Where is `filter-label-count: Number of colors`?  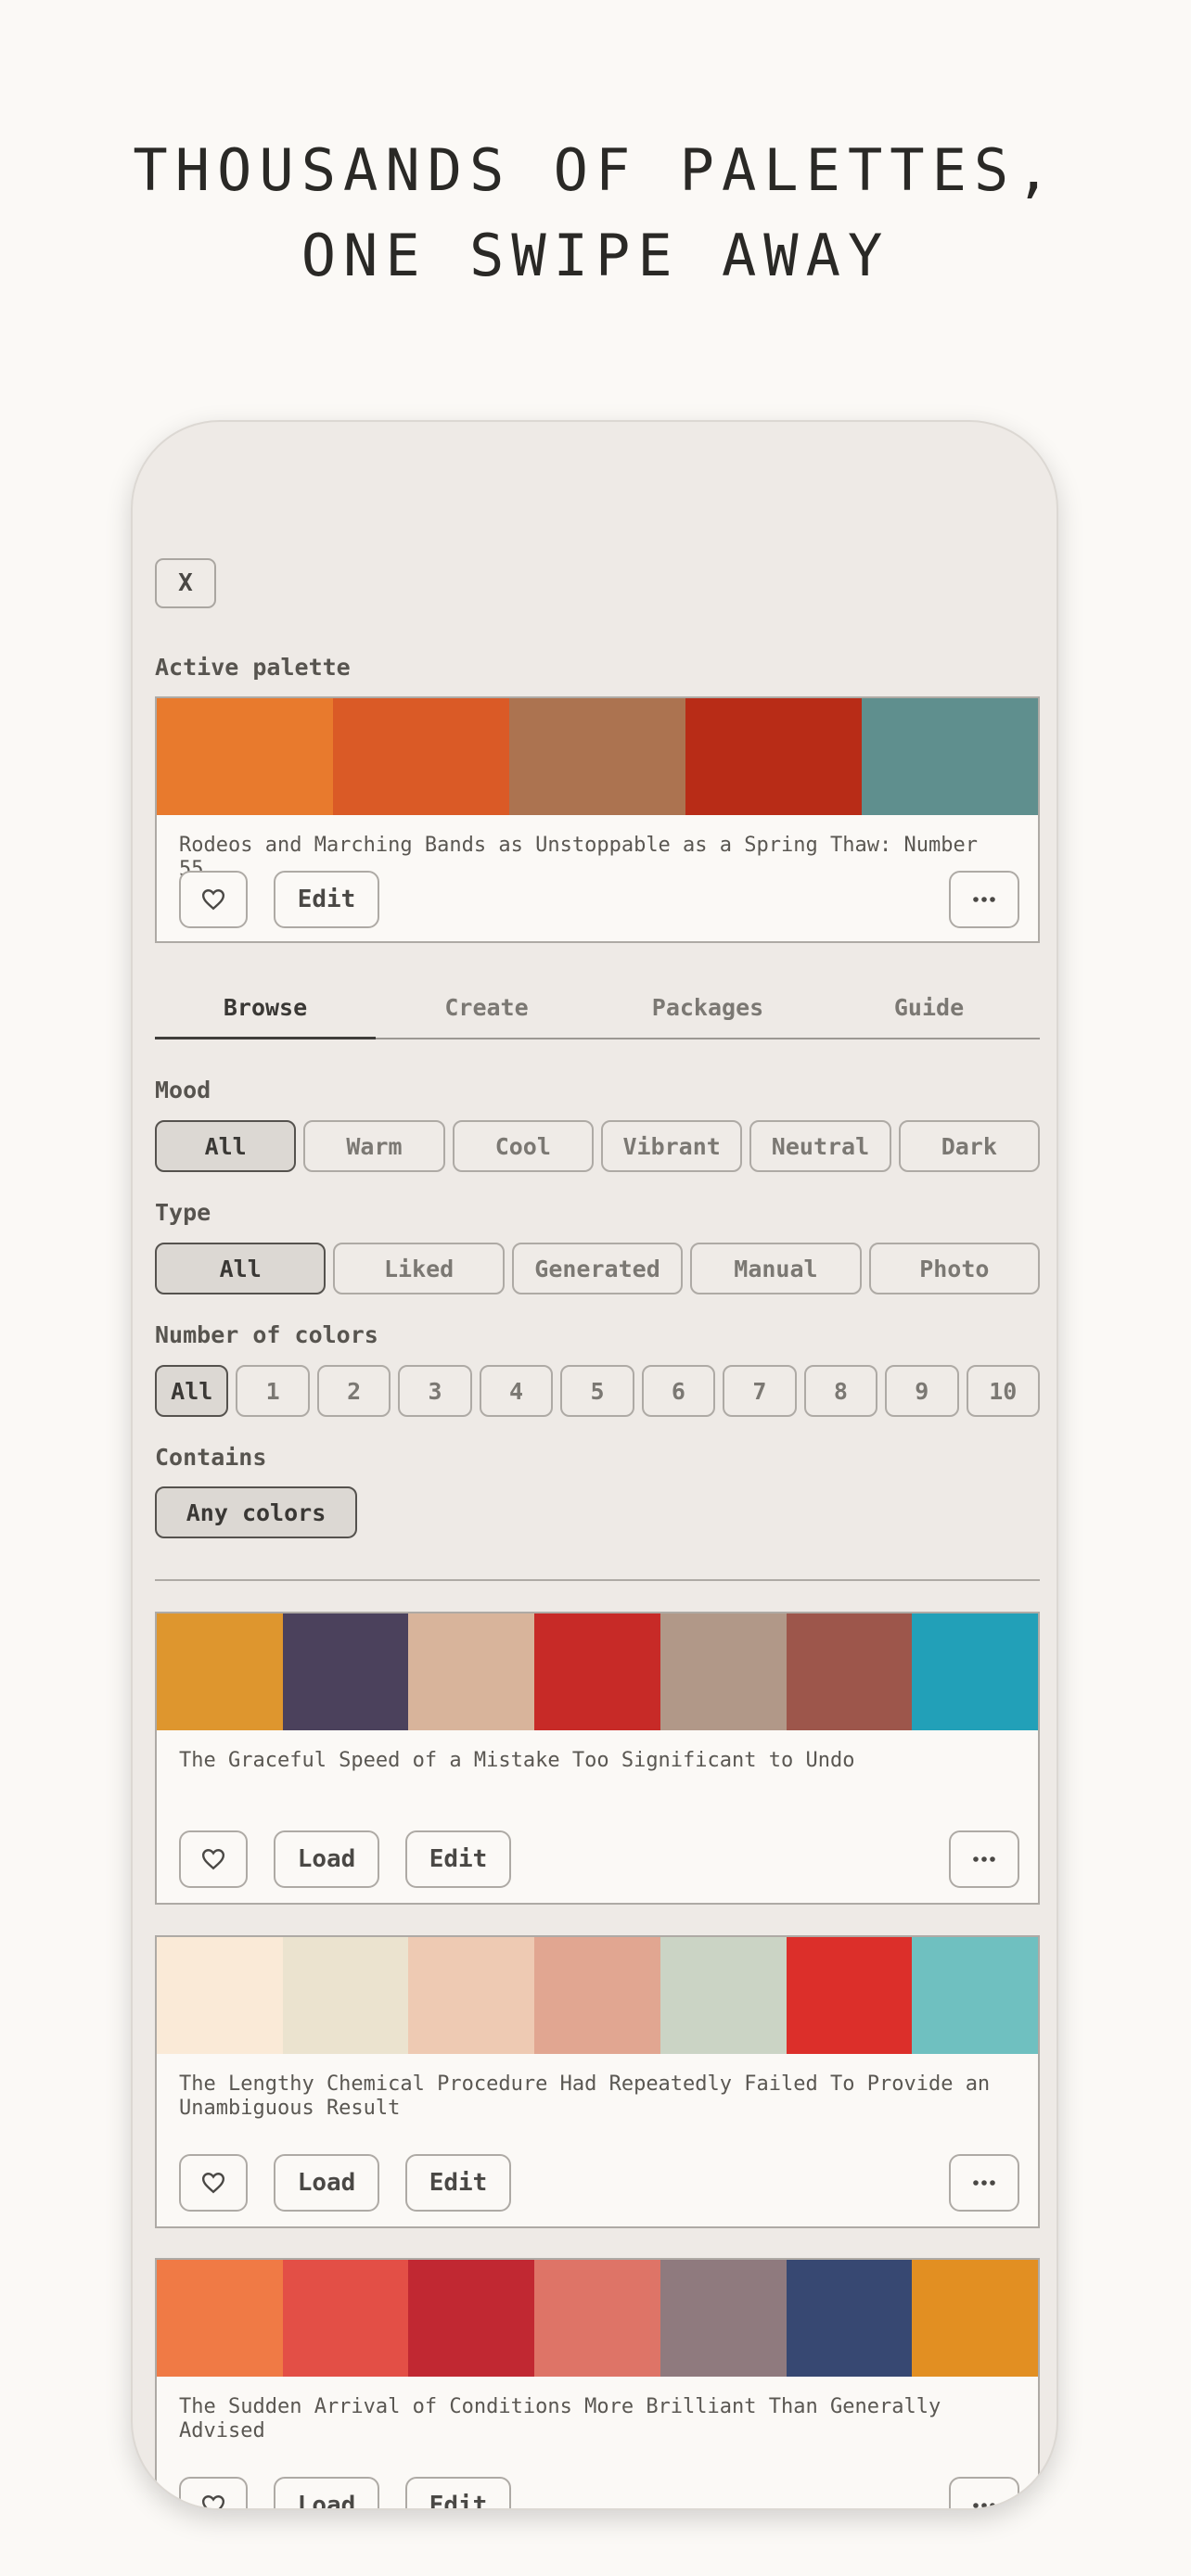 filter-label-count: Number of colors is located at coordinates (266, 1334).